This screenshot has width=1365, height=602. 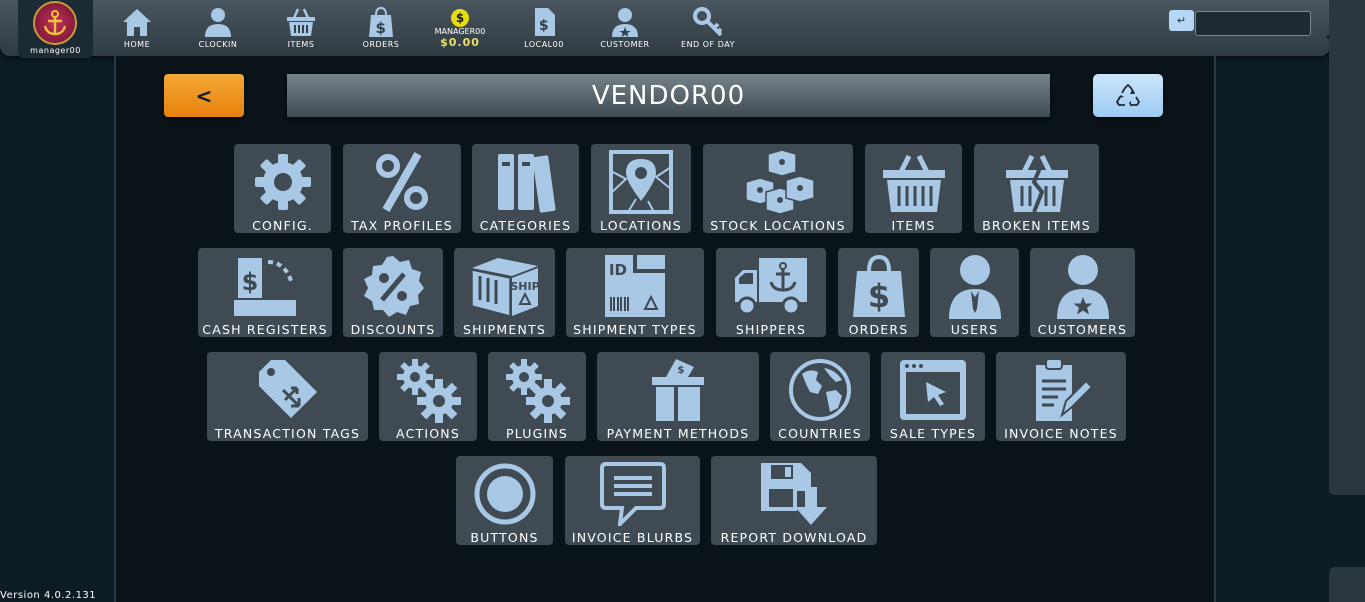 I want to click on nav-customer: CUSTOMER, so click(x=625, y=27).